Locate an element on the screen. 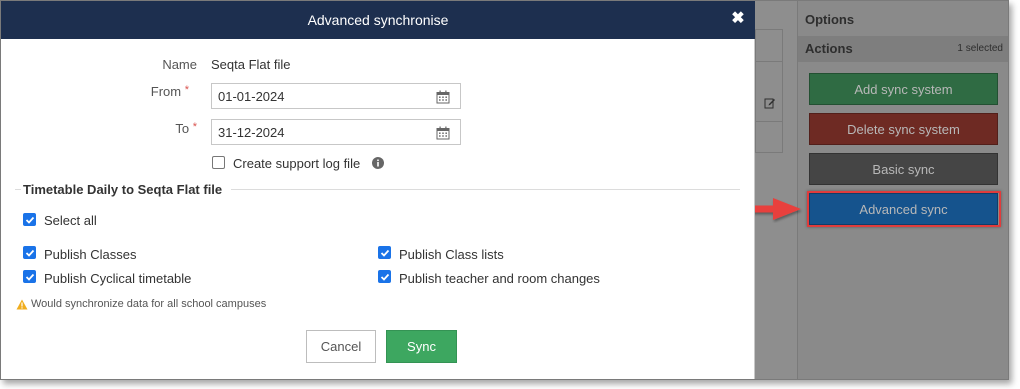 This screenshot has height=389, width=1020. publish-classes-checkbox is located at coordinates (29, 252).